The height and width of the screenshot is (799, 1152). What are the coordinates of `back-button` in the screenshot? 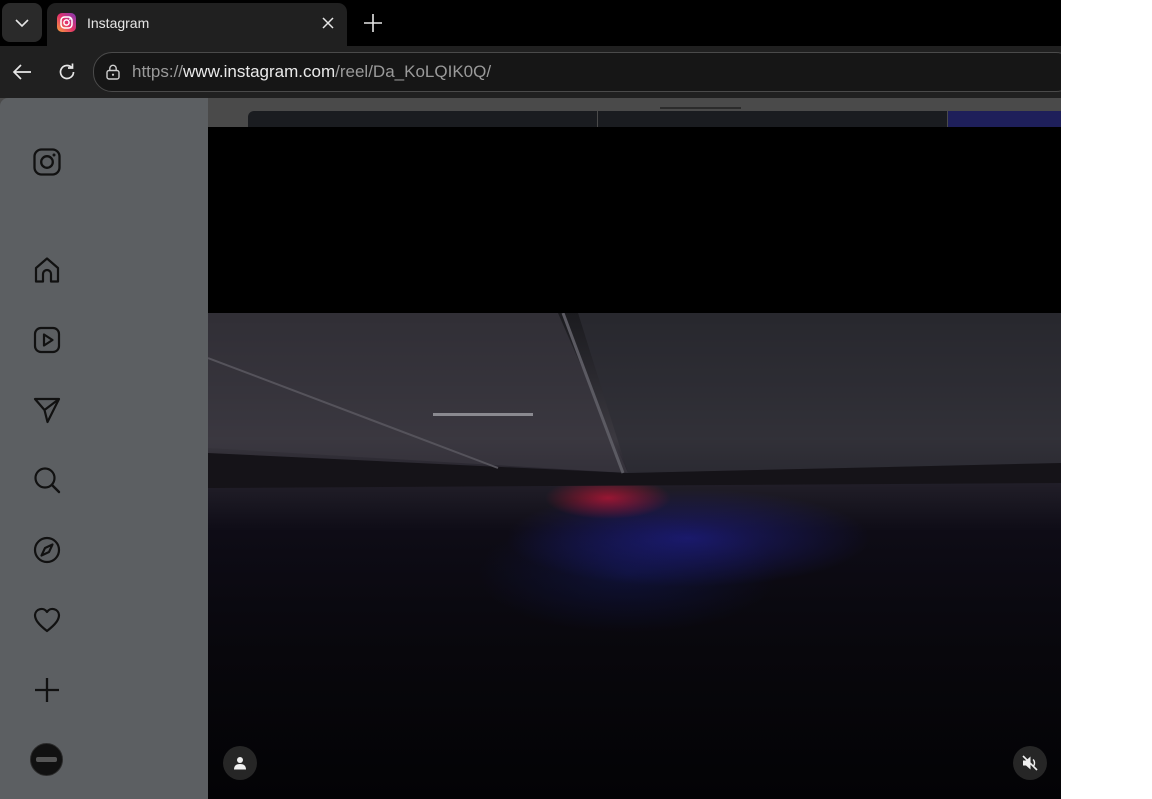 It's located at (22, 72).